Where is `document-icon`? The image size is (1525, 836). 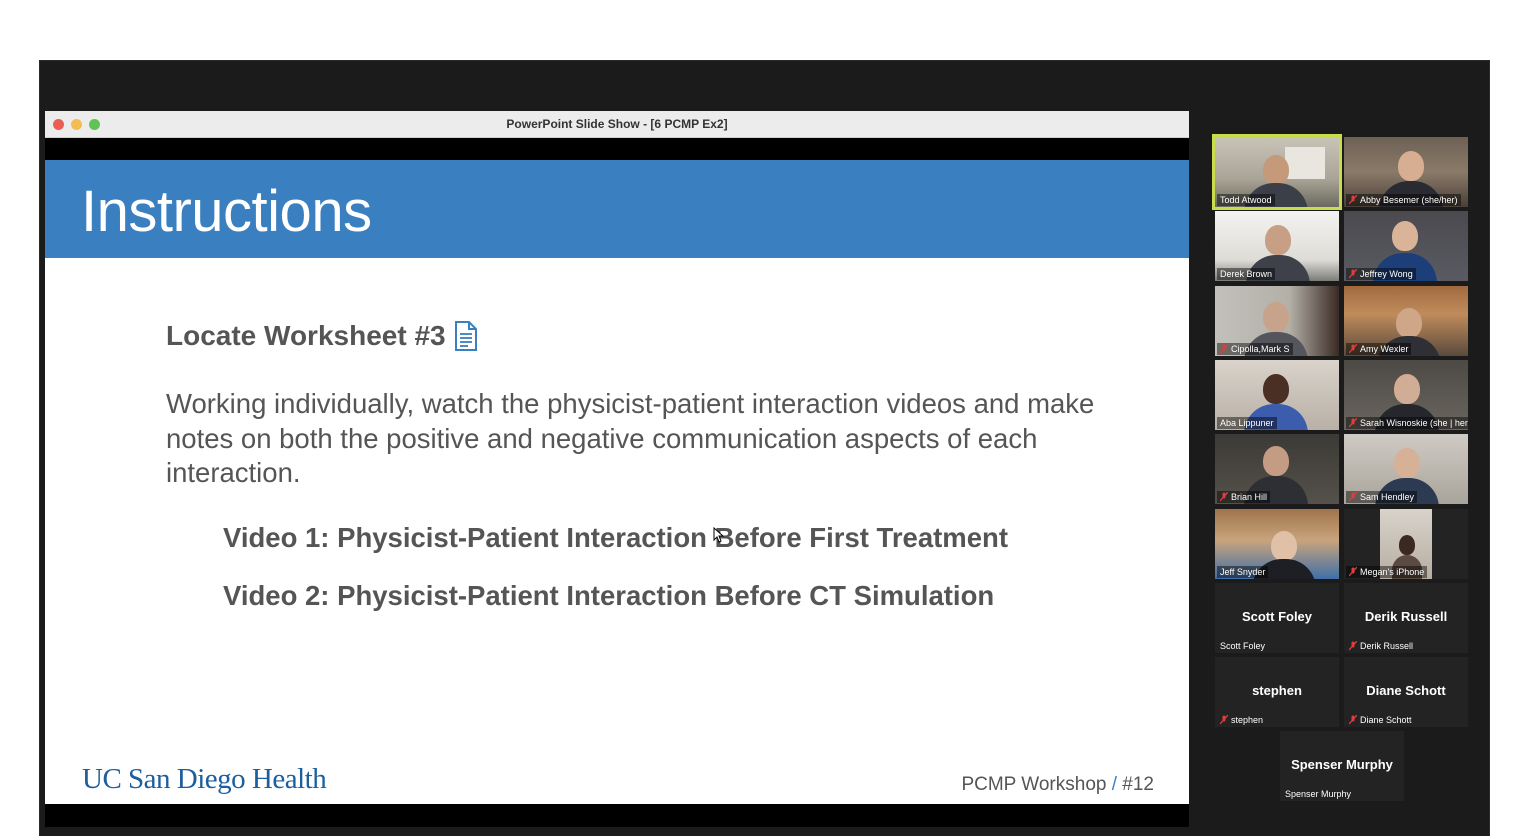 document-icon is located at coordinates (466, 336).